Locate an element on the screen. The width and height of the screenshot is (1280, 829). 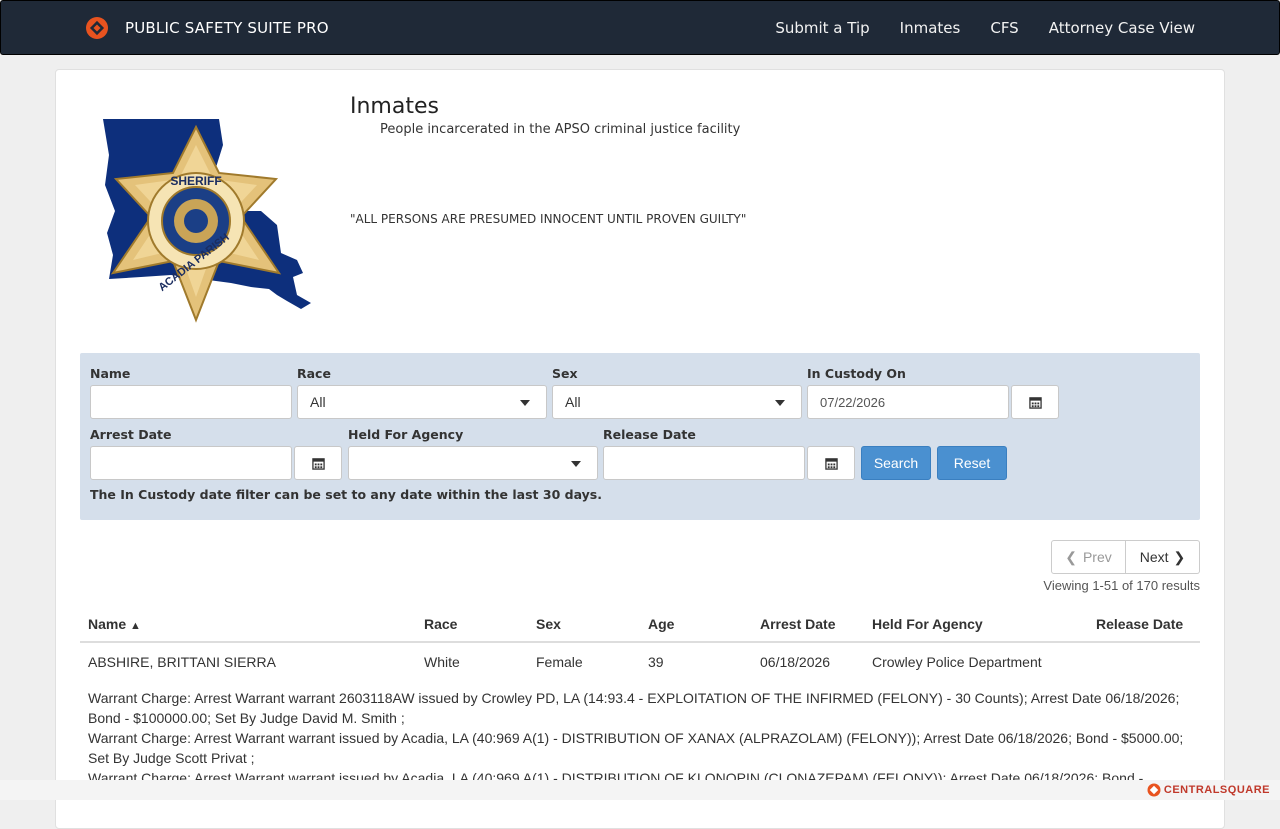
cell-race: White is located at coordinates (442, 662).